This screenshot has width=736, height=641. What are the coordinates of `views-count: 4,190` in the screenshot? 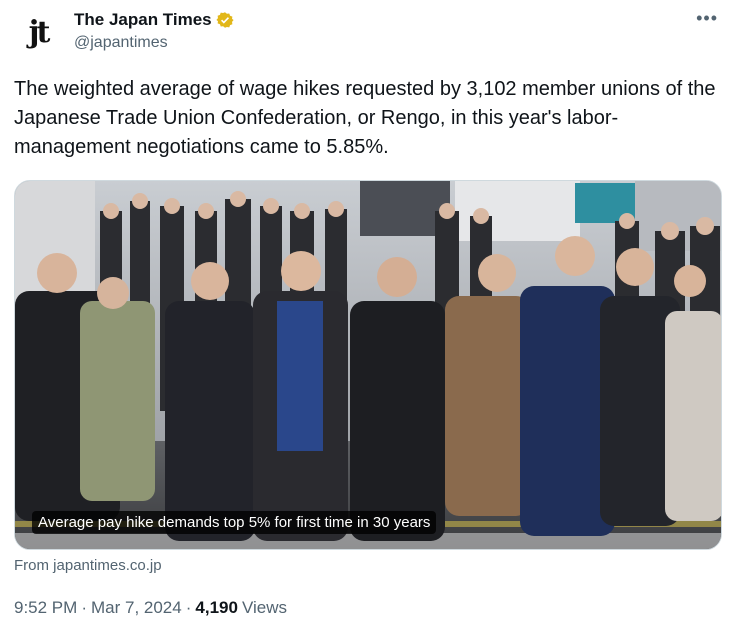 It's located at (216, 607).